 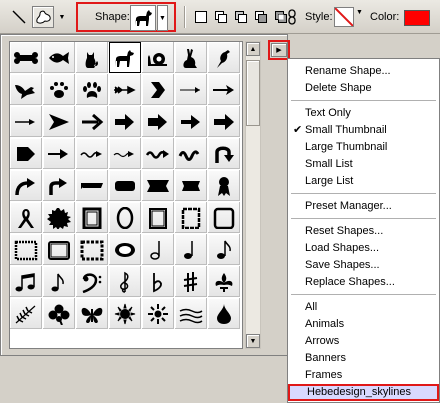 What do you see at coordinates (125, 186) in the screenshot?
I see `shape-banner-2-icon` at bounding box center [125, 186].